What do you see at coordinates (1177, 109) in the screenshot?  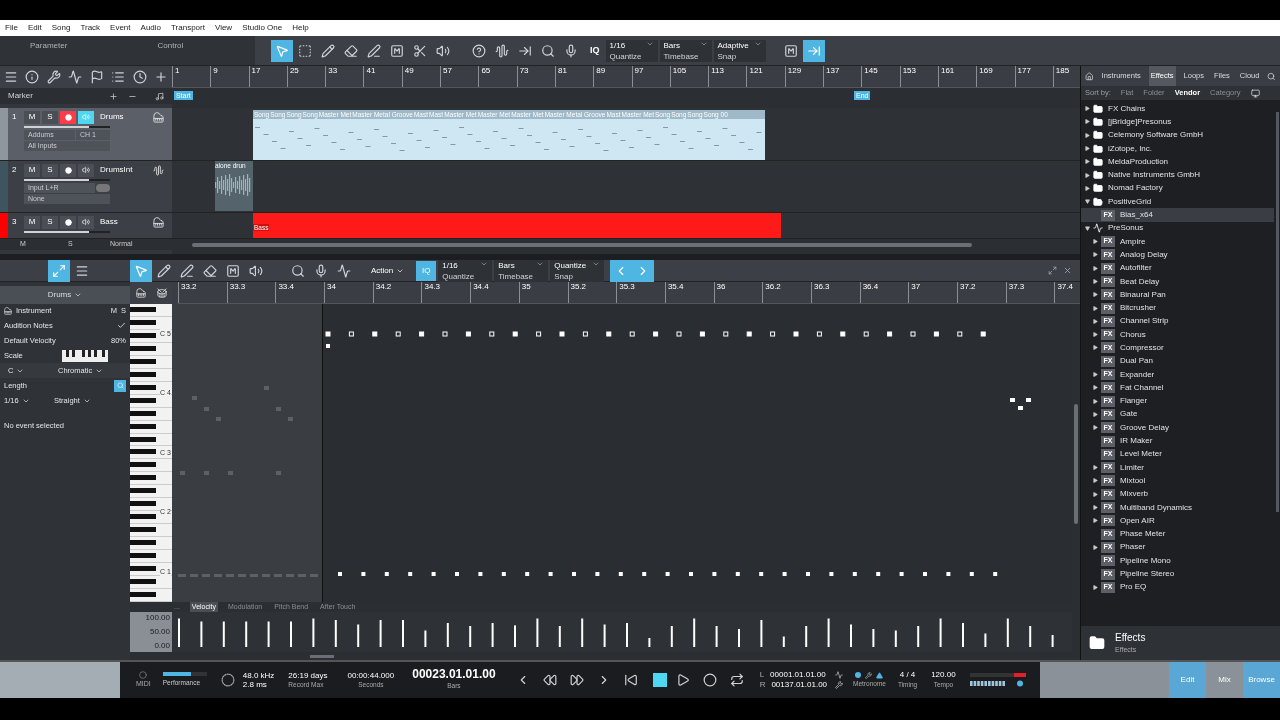 I see `browser-item: FX Chains` at bounding box center [1177, 109].